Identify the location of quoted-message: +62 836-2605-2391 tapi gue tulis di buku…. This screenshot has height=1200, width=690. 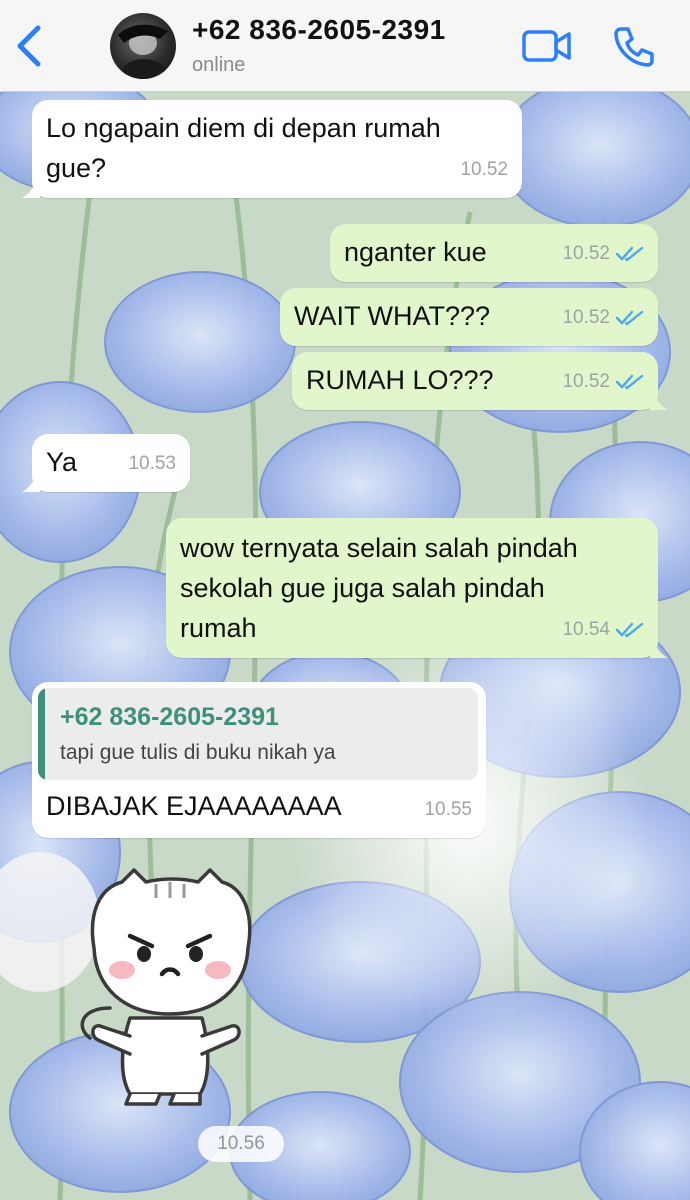
(258, 734).